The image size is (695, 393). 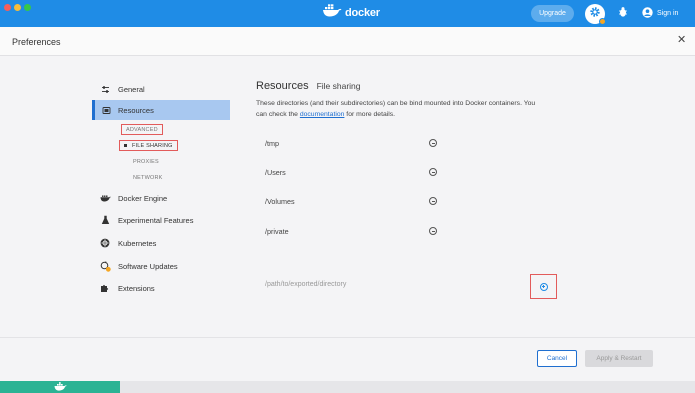 I want to click on docker-logo: docker, so click(x=351, y=13).